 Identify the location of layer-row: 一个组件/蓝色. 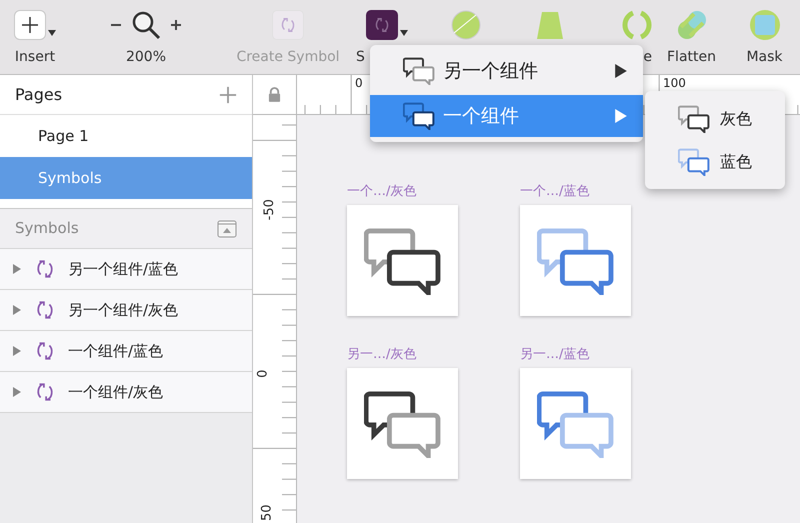
(126, 351).